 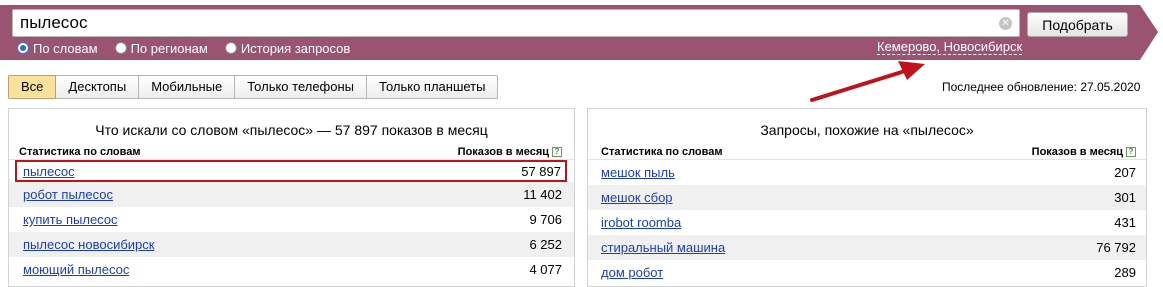 What do you see at coordinates (1125, 272) in the screenshot?
I see `count-value: 289` at bounding box center [1125, 272].